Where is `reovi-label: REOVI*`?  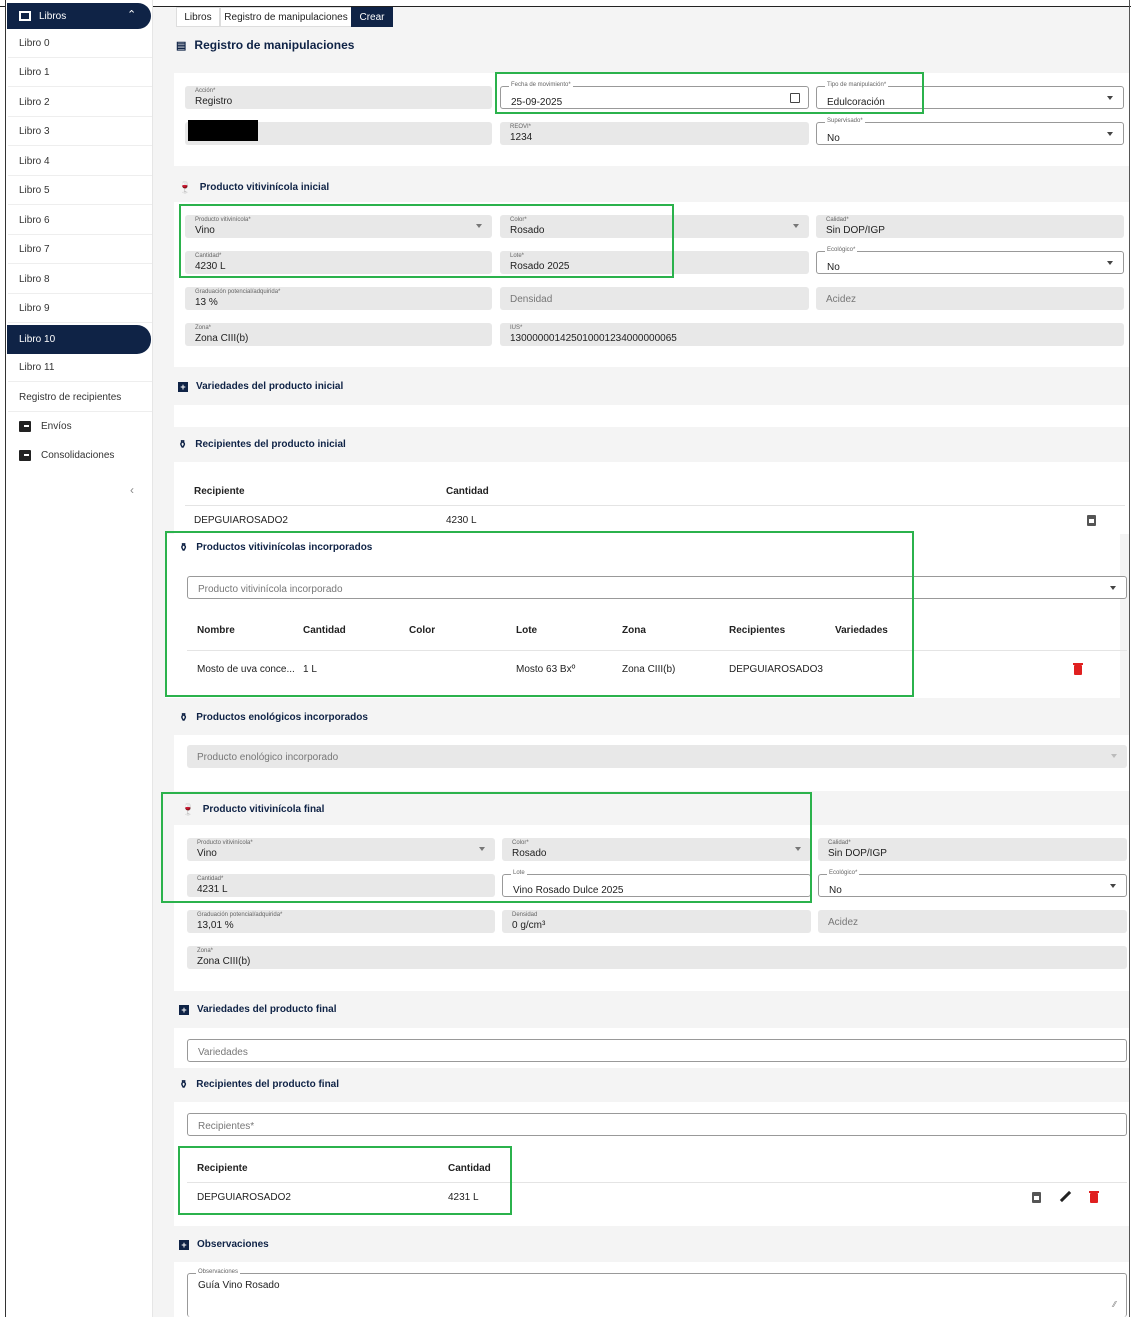 reovi-label: REOVI* is located at coordinates (521, 127).